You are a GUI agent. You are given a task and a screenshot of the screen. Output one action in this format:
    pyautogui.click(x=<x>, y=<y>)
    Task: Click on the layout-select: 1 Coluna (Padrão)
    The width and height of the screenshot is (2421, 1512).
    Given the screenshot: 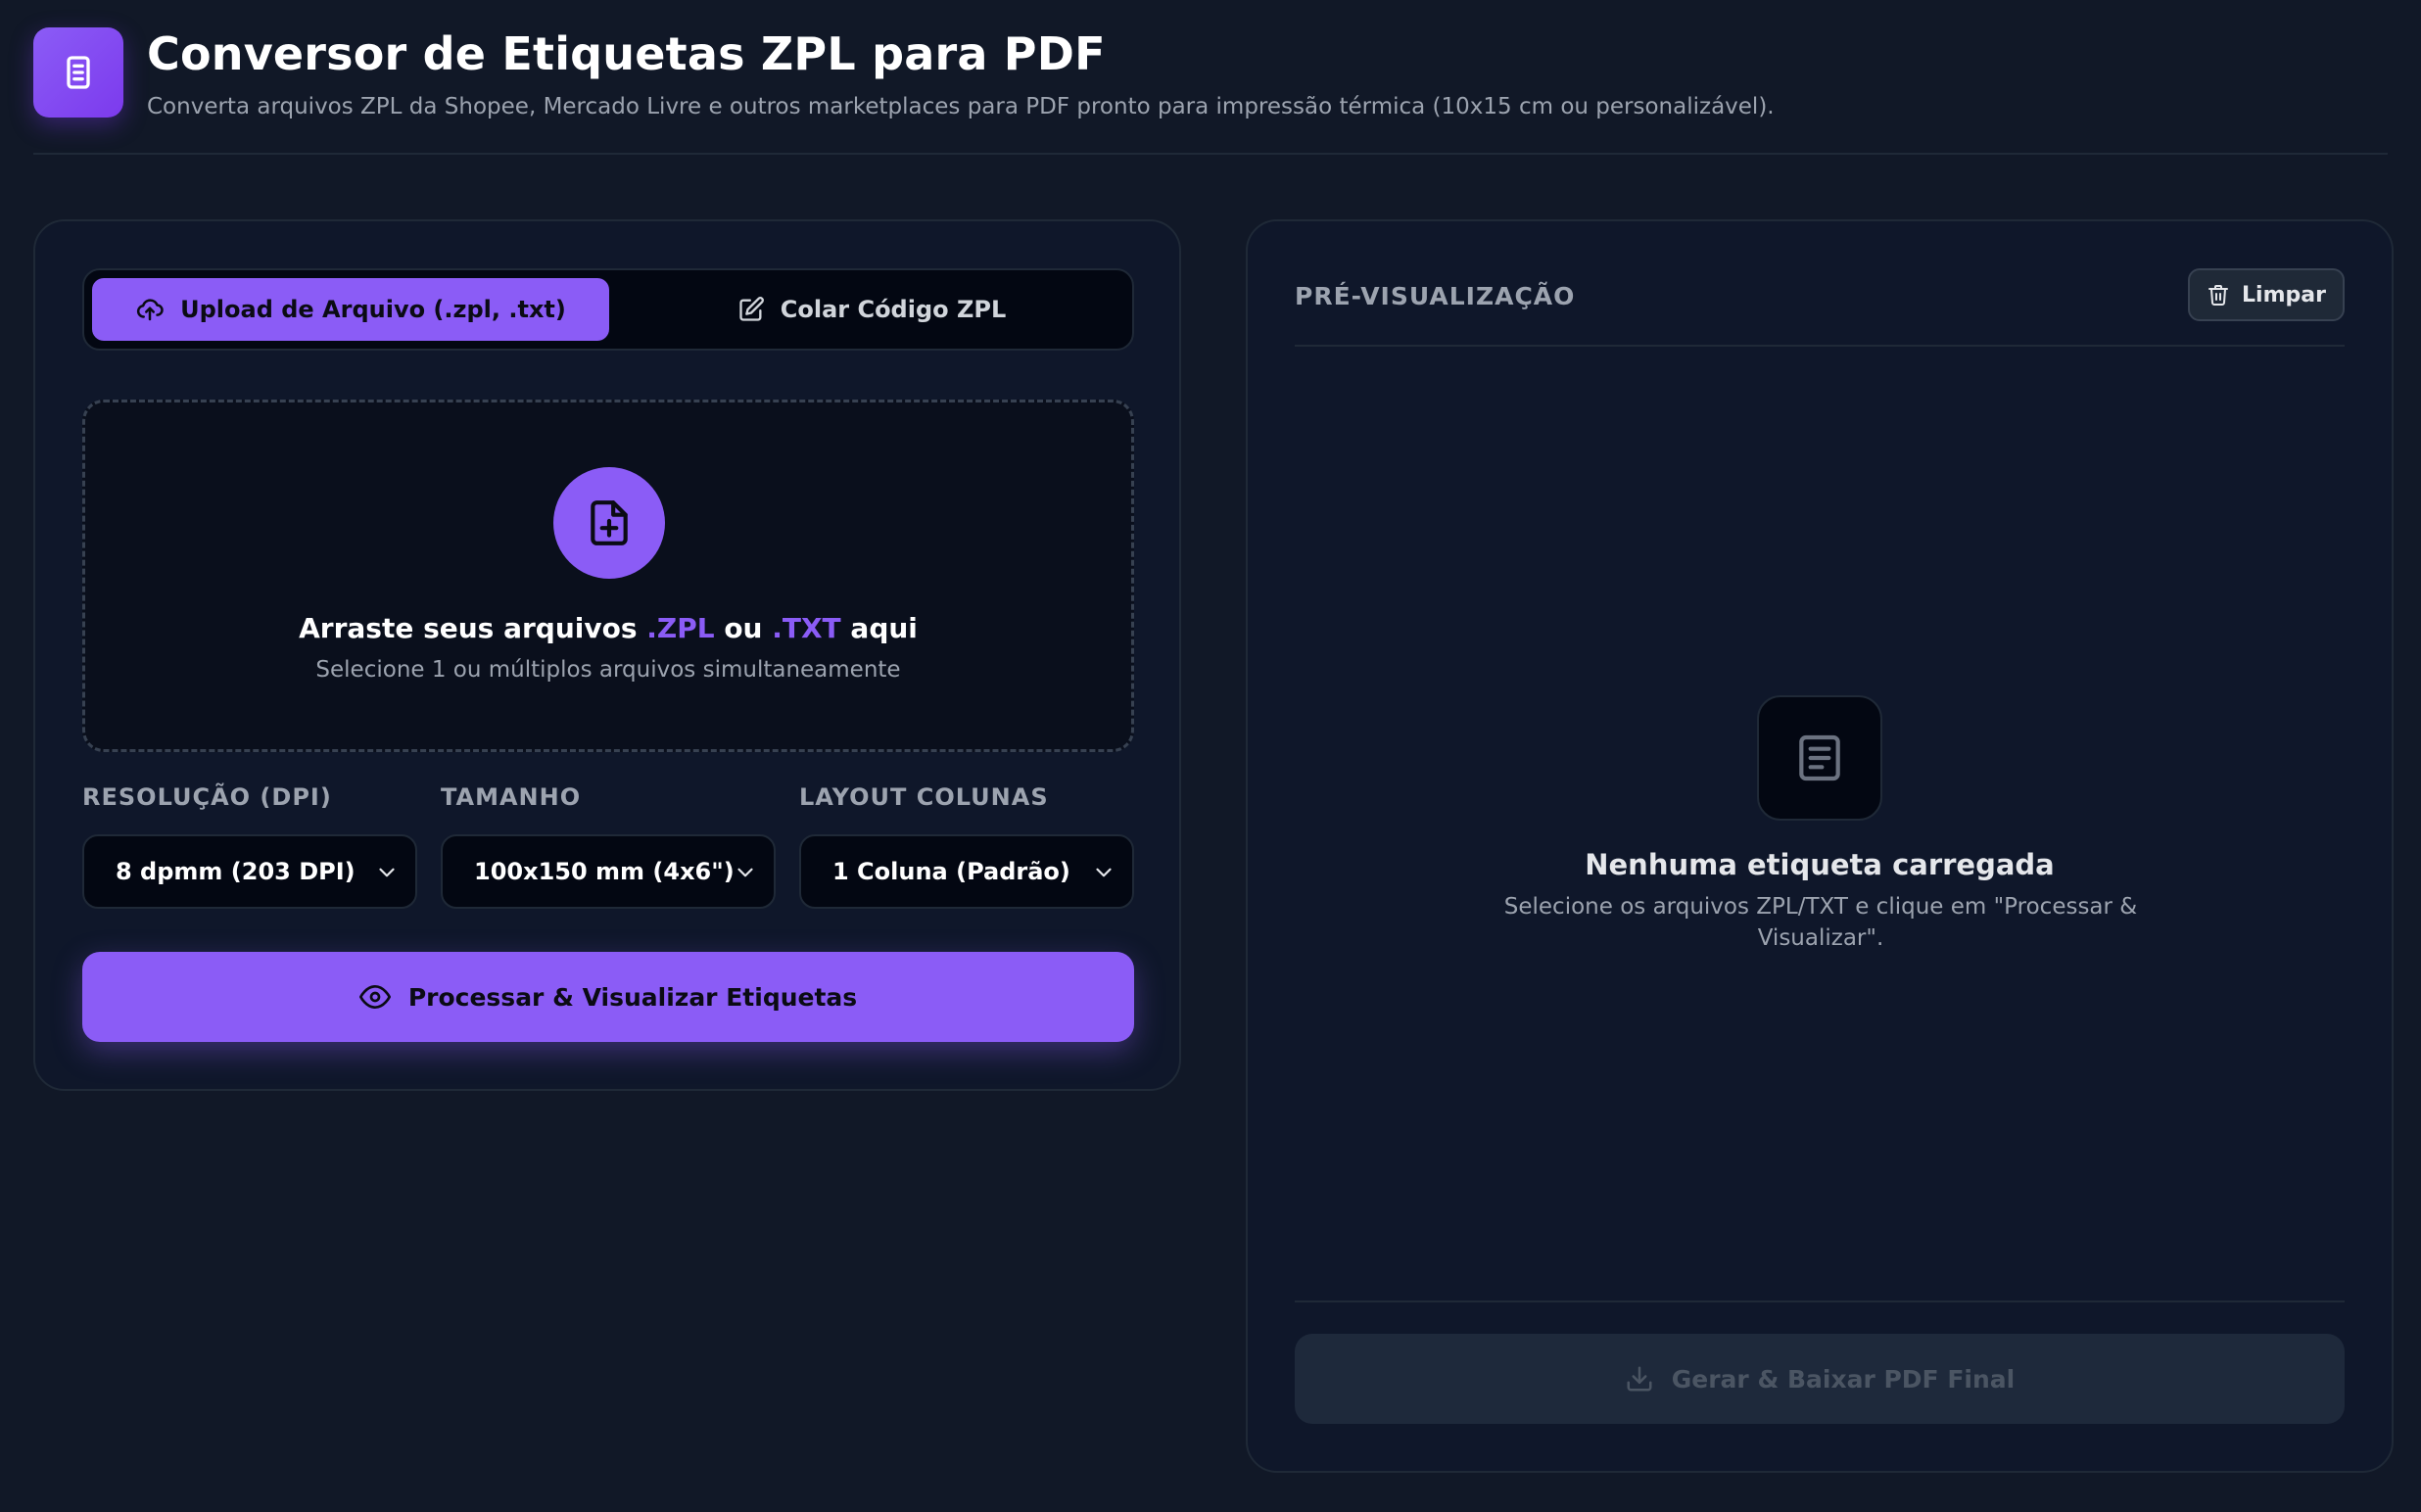 What is the action you would take?
    pyautogui.click(x=966, y=871)
    